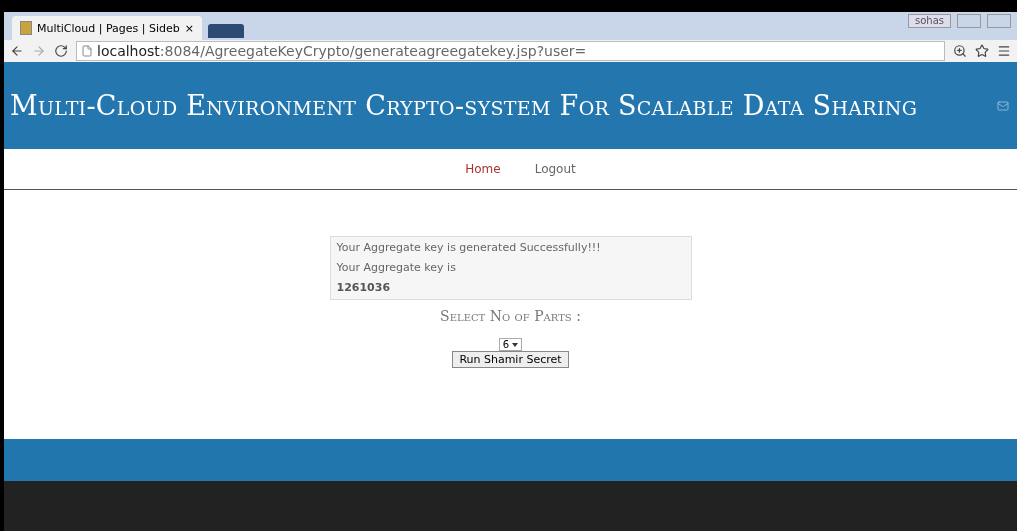 The height and width of the screenshot is (531, 1017). What do you see at coordinates (61, 51) in the screenshot?
I see `reload-icon` at bounding box center [61, 51].